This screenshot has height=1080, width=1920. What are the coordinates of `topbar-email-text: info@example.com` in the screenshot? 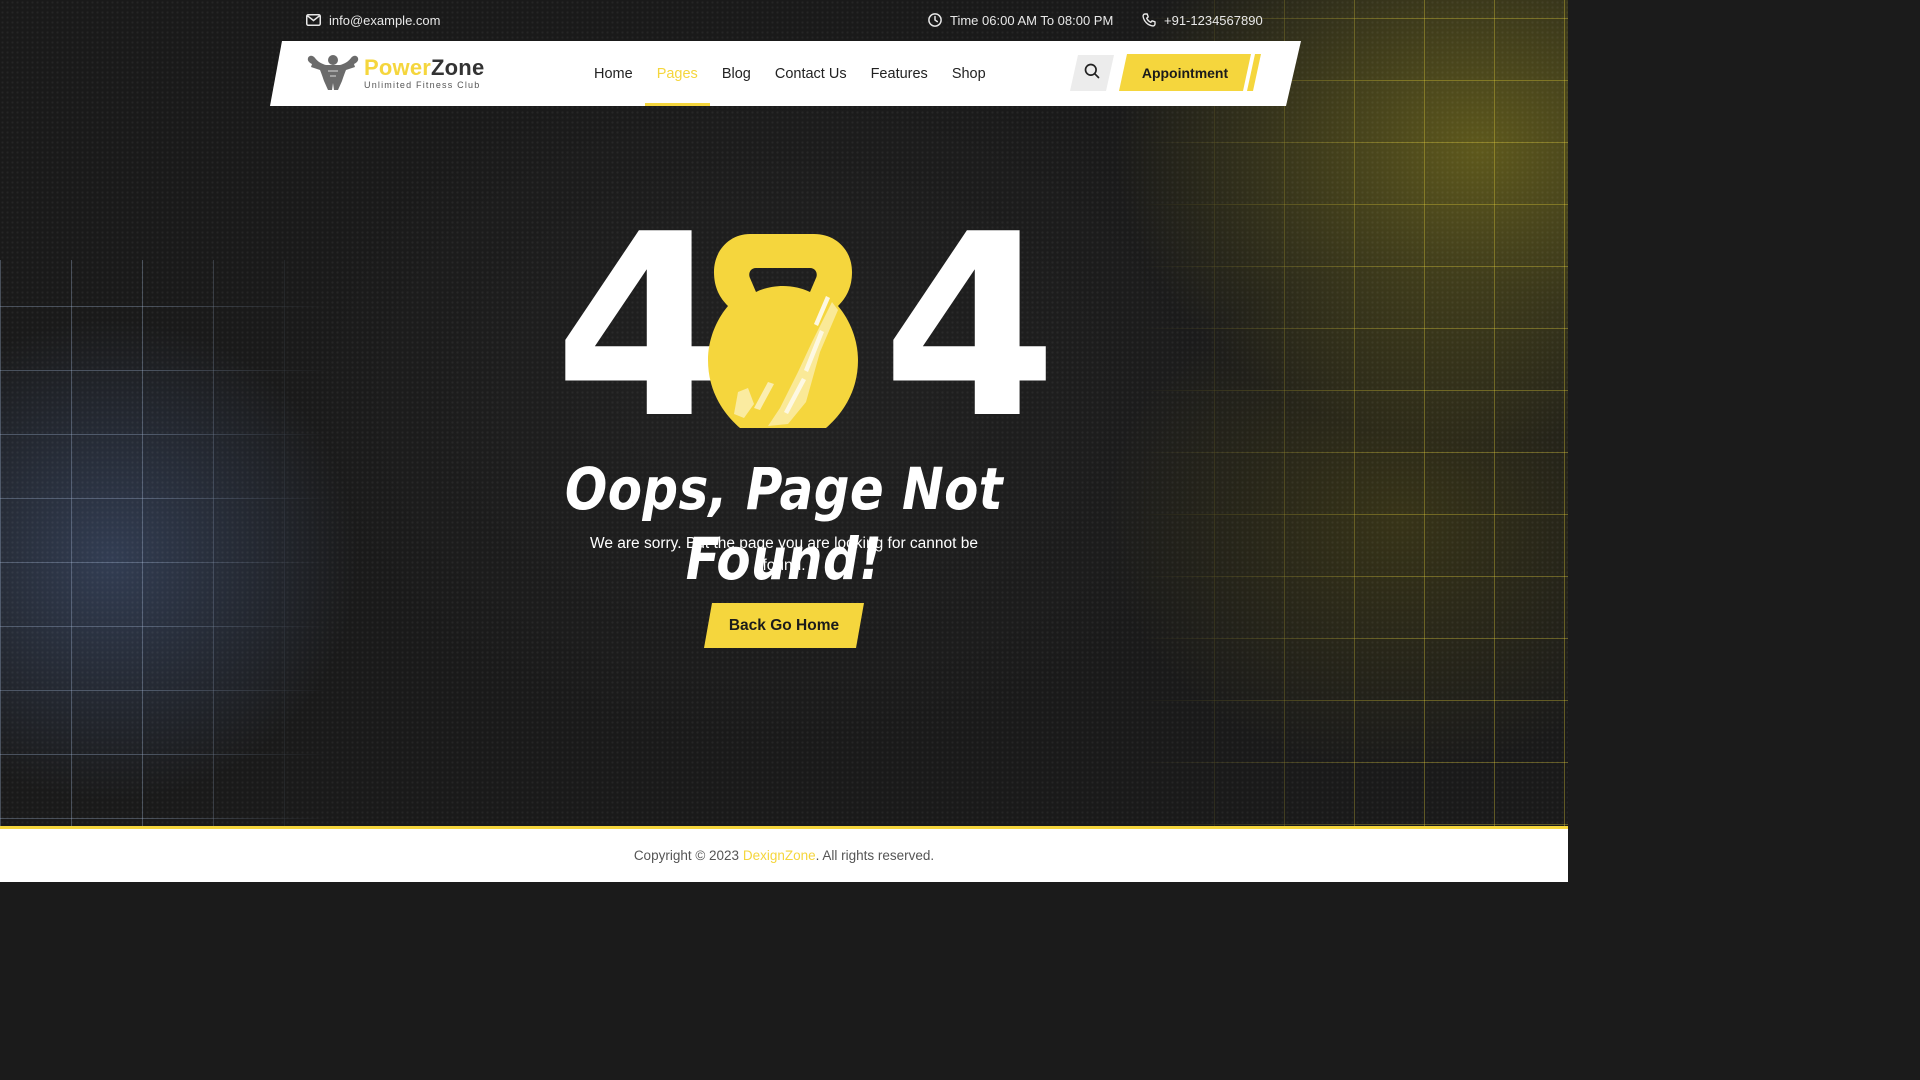 It's located at (385, 20).